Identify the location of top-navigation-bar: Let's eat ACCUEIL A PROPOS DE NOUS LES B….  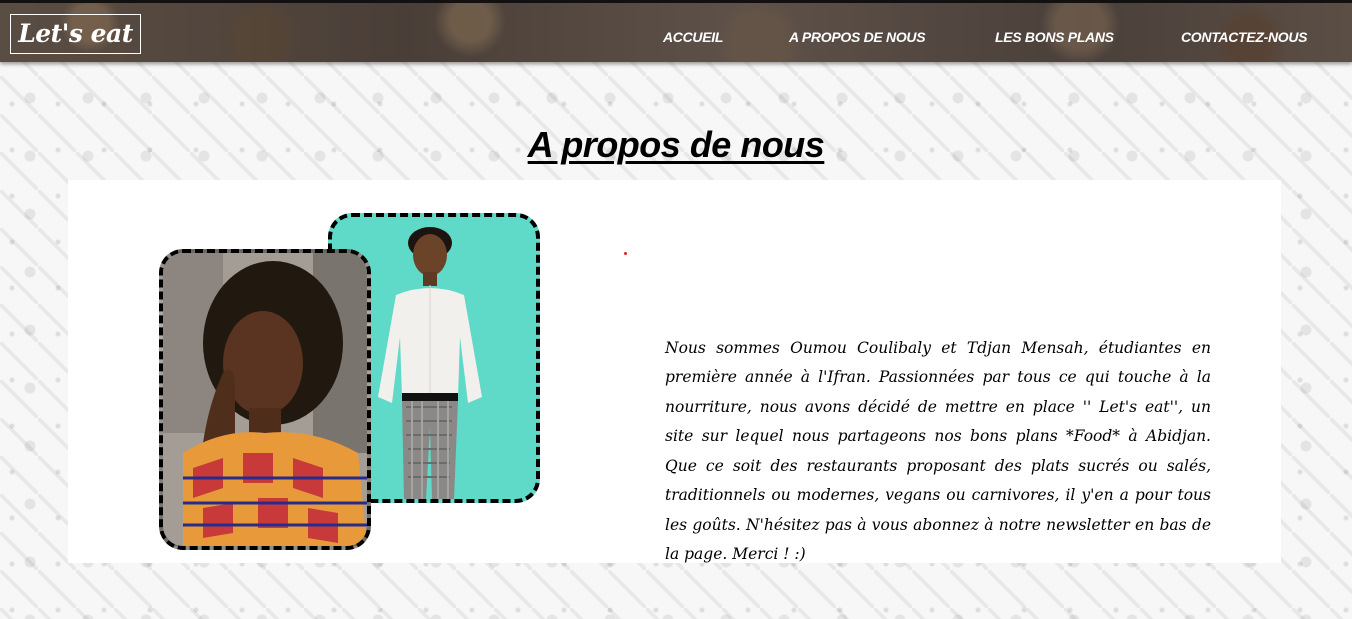
(676, 31).